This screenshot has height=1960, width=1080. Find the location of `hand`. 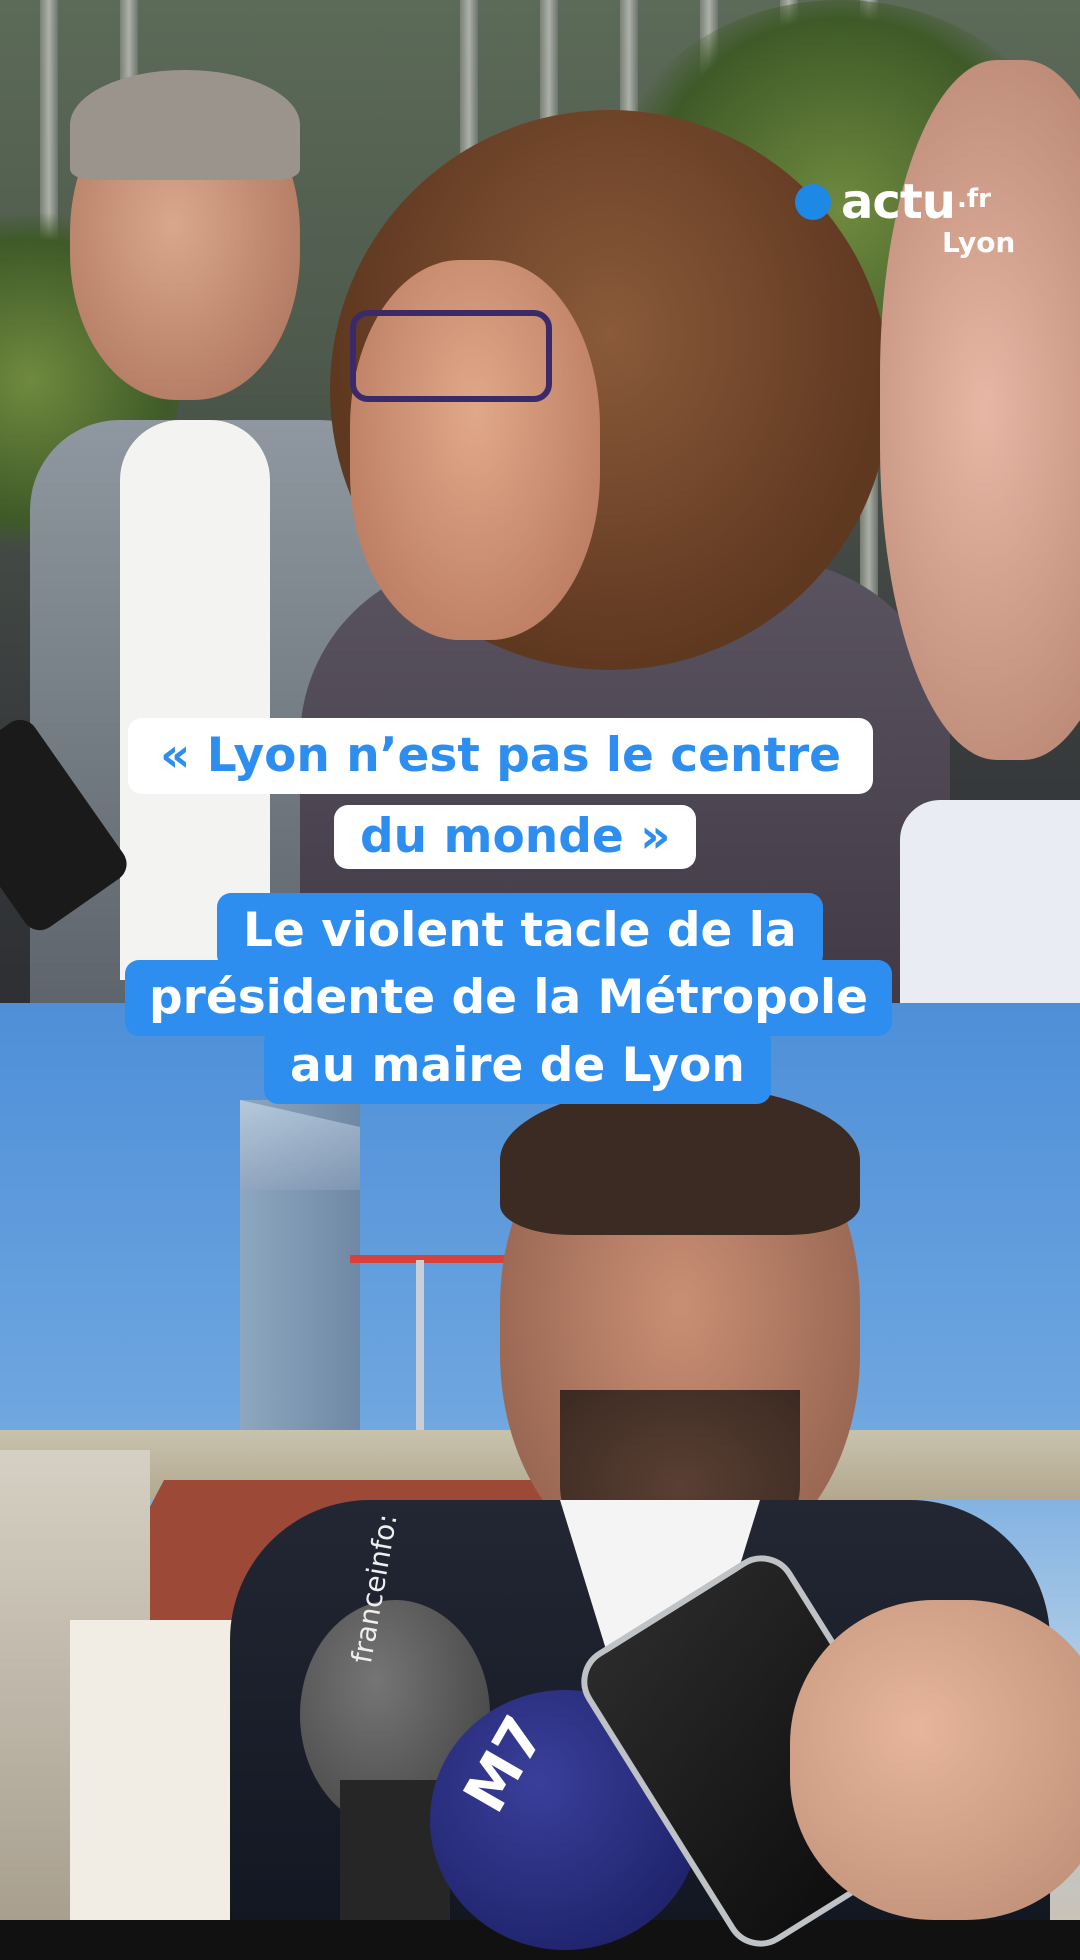

hand is located at coordinates (935, 1760).